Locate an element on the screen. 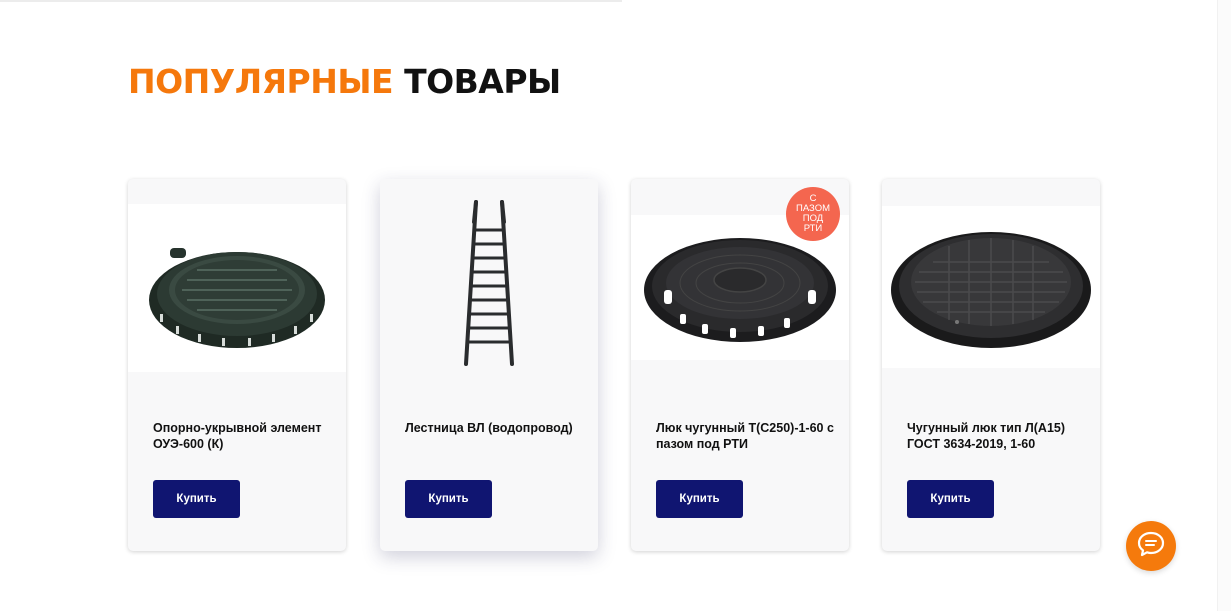 The width and height of the screenshot is (1231, 611). product-badge: С ПАЗОМ ПОД РТИ is located at coordinates (813, 214).